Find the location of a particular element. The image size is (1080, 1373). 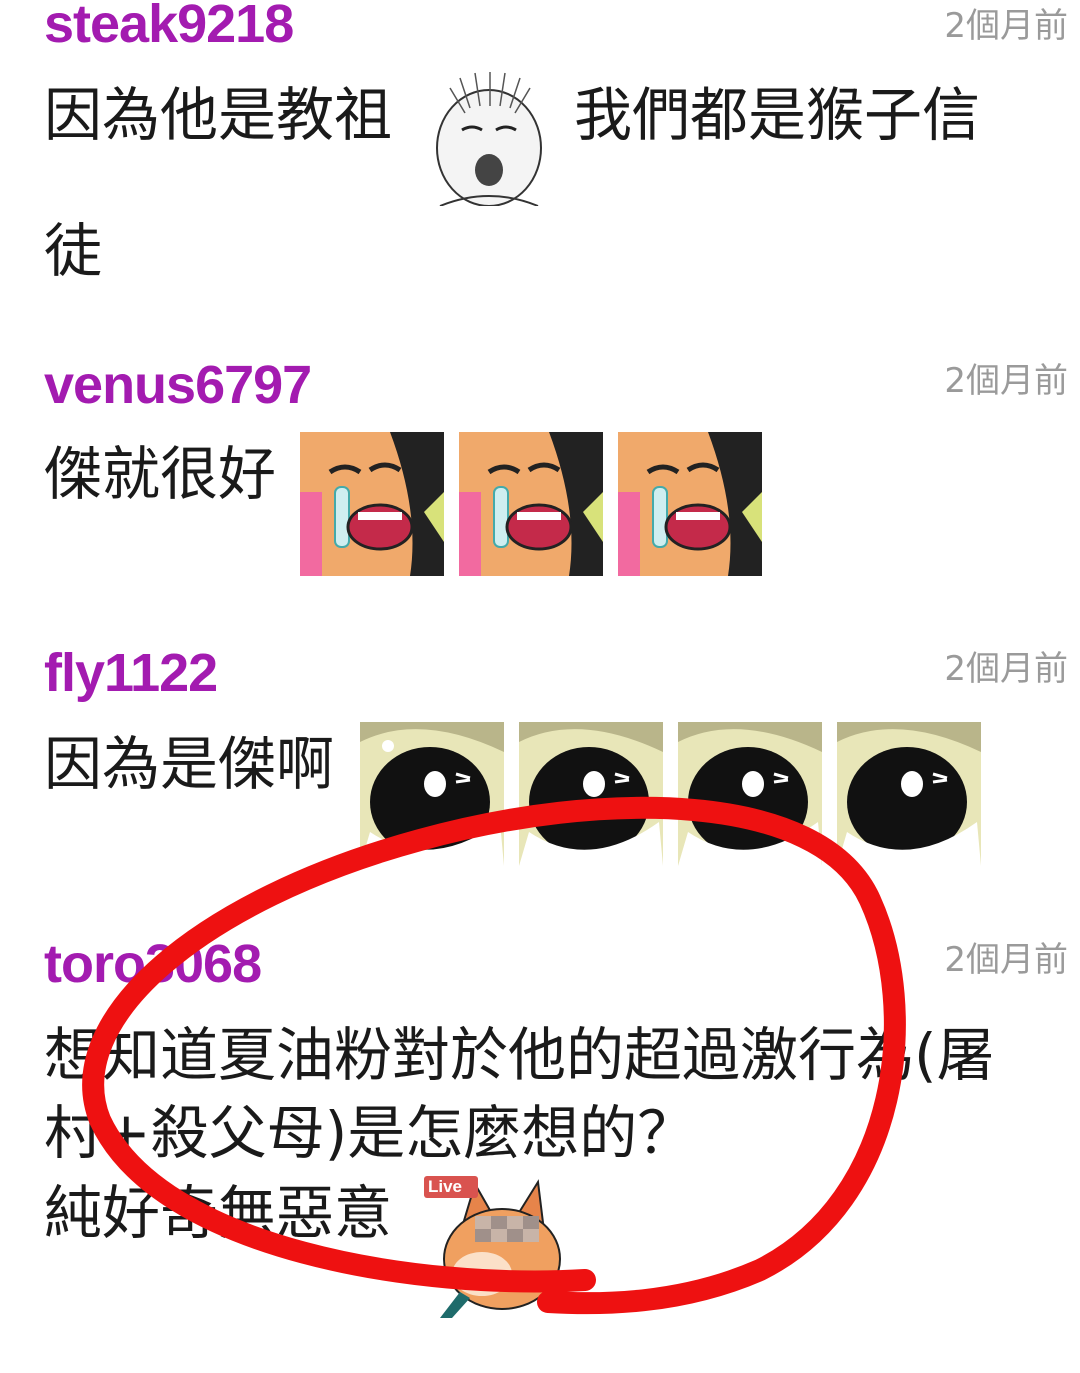

comment-text: 因為他是教祖 is located at coordinates (218, 115).